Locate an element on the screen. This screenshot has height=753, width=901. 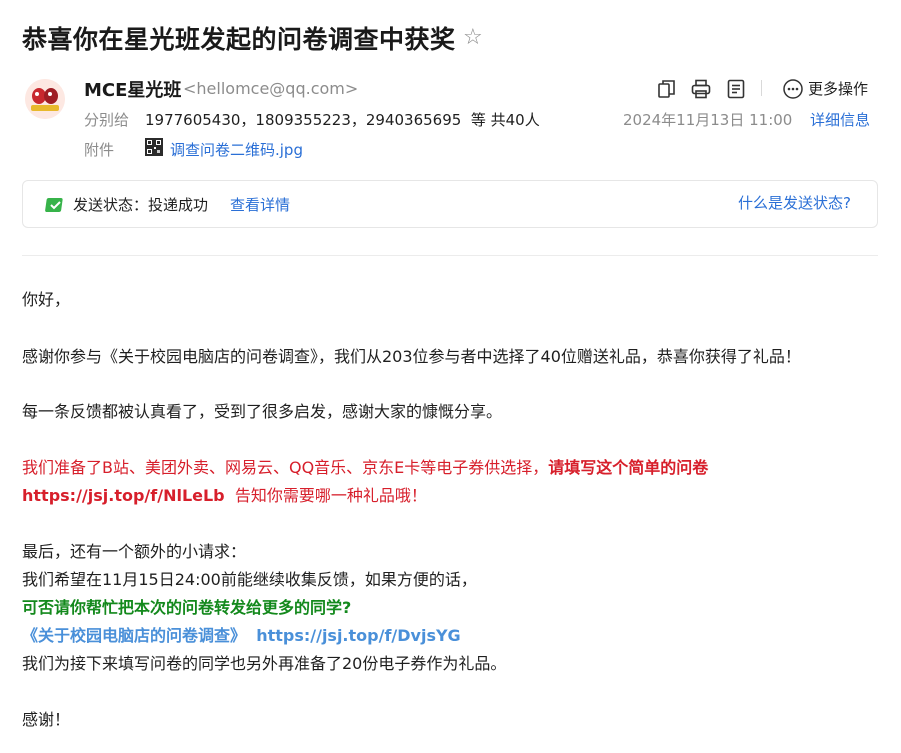
check-icon is located at coordinates (55, 207).